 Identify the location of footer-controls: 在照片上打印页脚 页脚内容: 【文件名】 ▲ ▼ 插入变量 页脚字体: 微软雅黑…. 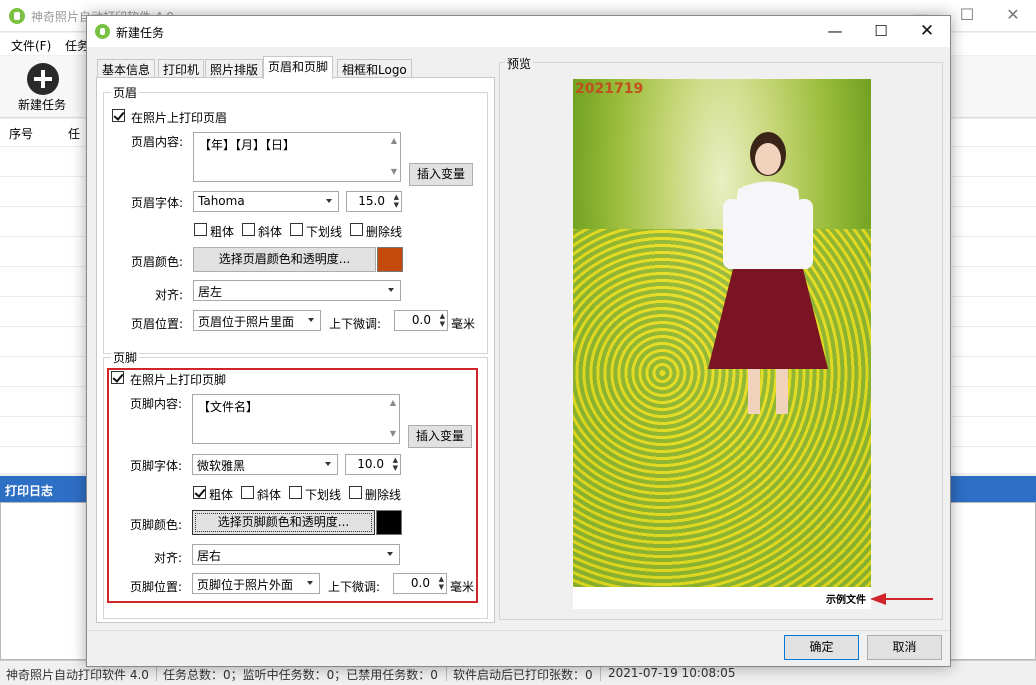
(295, 488).